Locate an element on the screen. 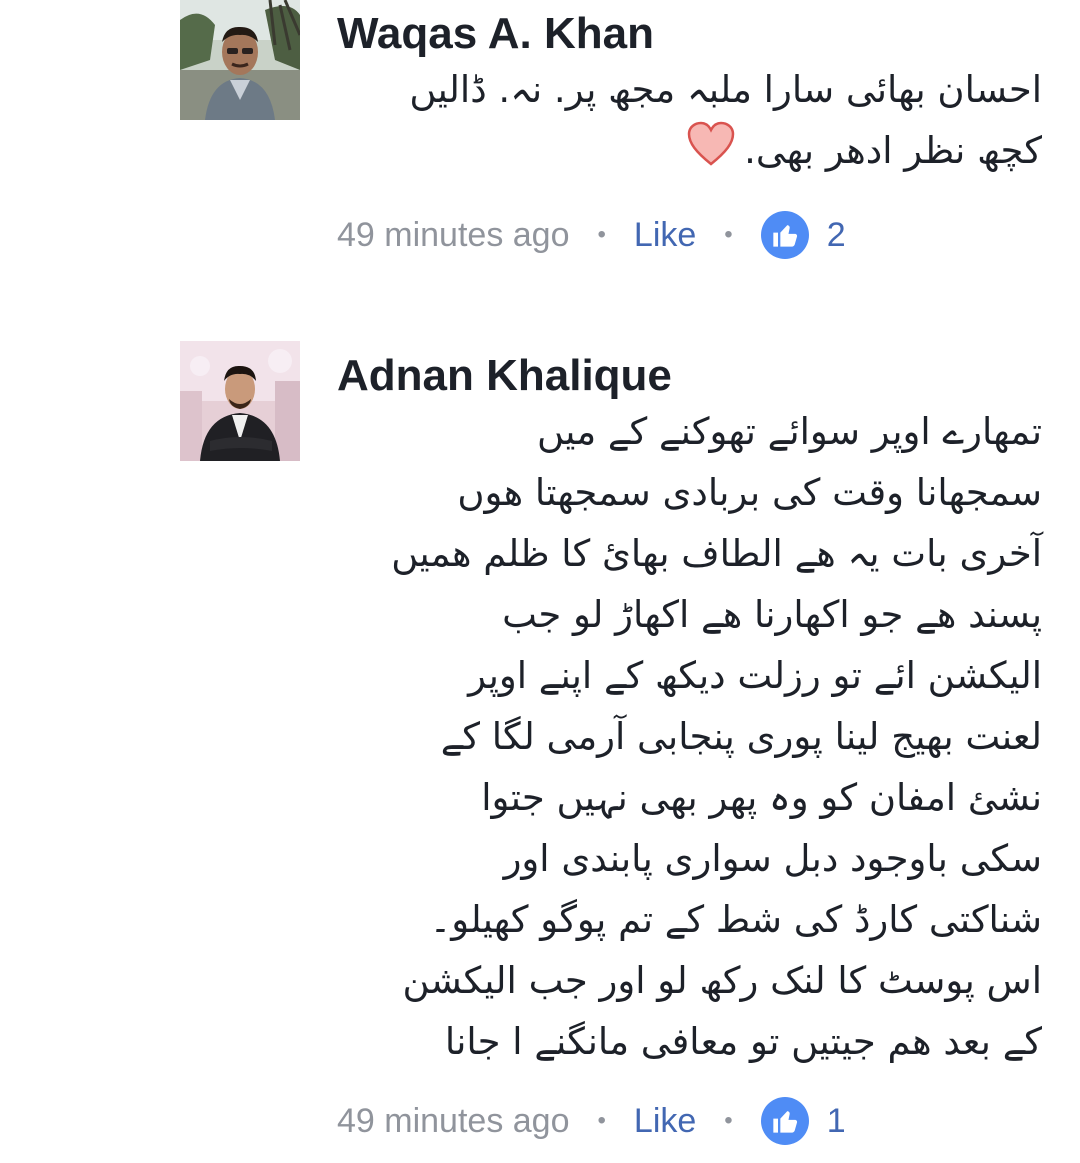  comment-line: سکی باوجود دبل سواری پابندی اور is located at coordinates (772, 858).